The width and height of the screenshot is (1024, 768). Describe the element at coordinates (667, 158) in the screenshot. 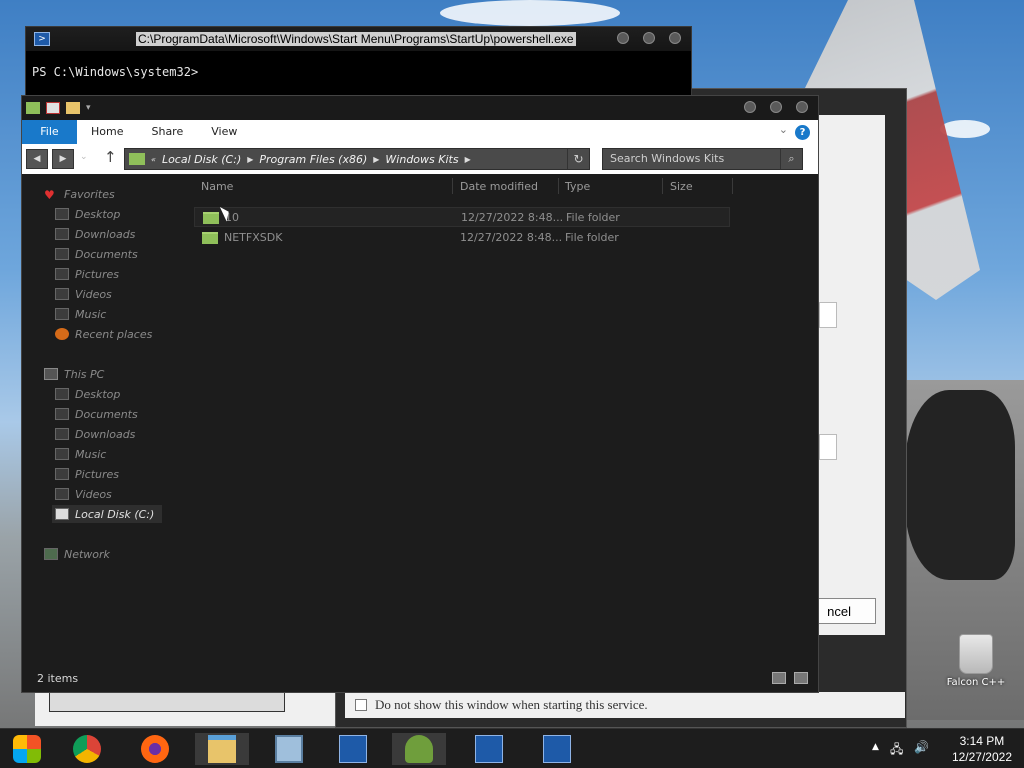

I see `search-placeholder: Search Windows Kits` at that location.